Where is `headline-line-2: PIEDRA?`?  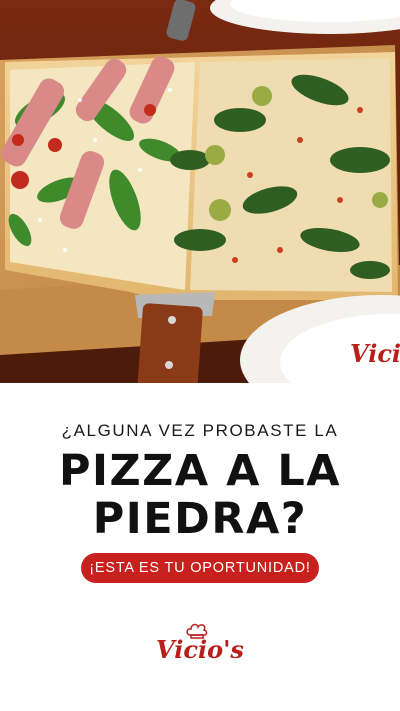 headline-line-2: PIEDRA? is located at coordinates (200, 519).